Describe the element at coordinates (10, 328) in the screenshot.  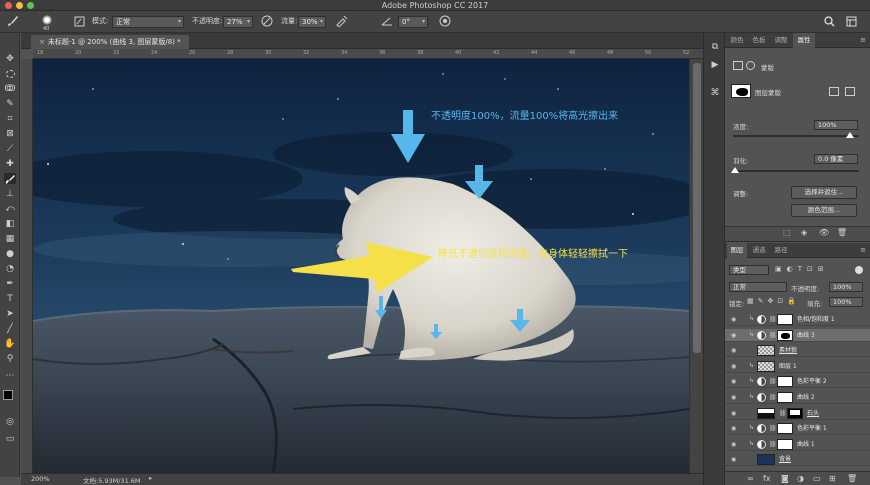
I see `line-tool-icon: ╱` at that location.